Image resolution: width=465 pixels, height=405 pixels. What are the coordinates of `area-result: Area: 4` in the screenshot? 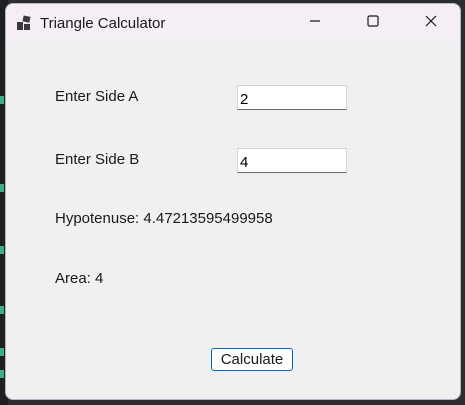 It's located at (79, 278).